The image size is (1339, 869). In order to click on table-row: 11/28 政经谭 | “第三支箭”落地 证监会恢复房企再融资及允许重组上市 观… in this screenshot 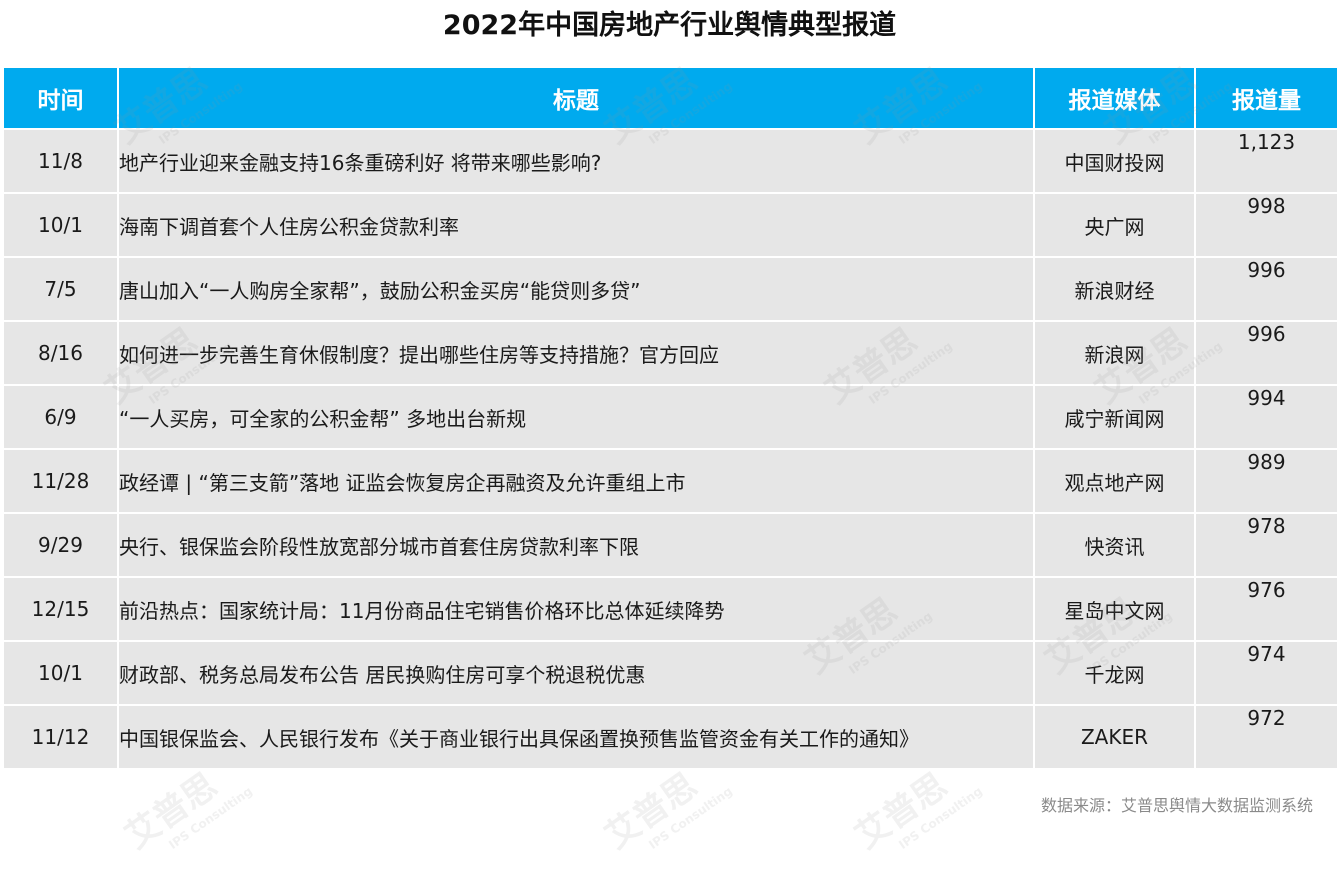, I will do `click(670, 481)`.